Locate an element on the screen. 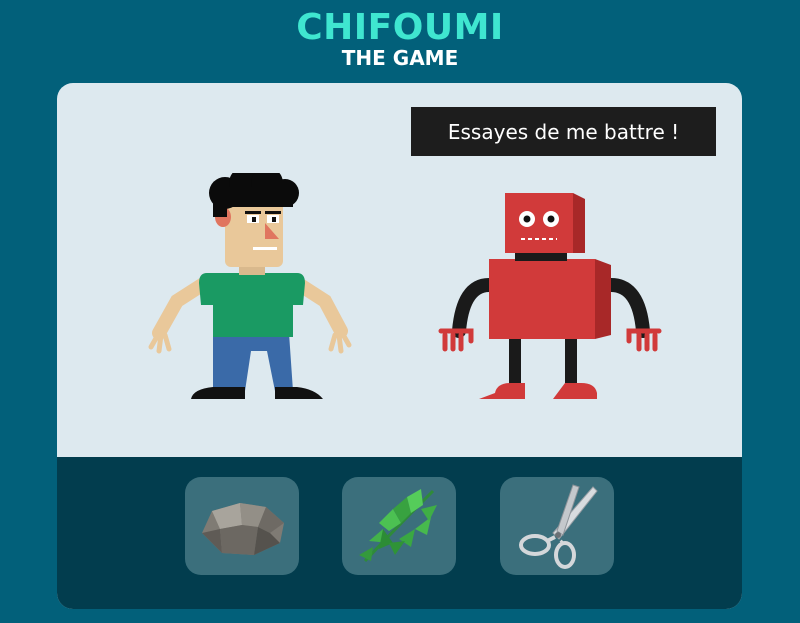  game-title: CHIFOUMI is located at coordinates (400, 27).